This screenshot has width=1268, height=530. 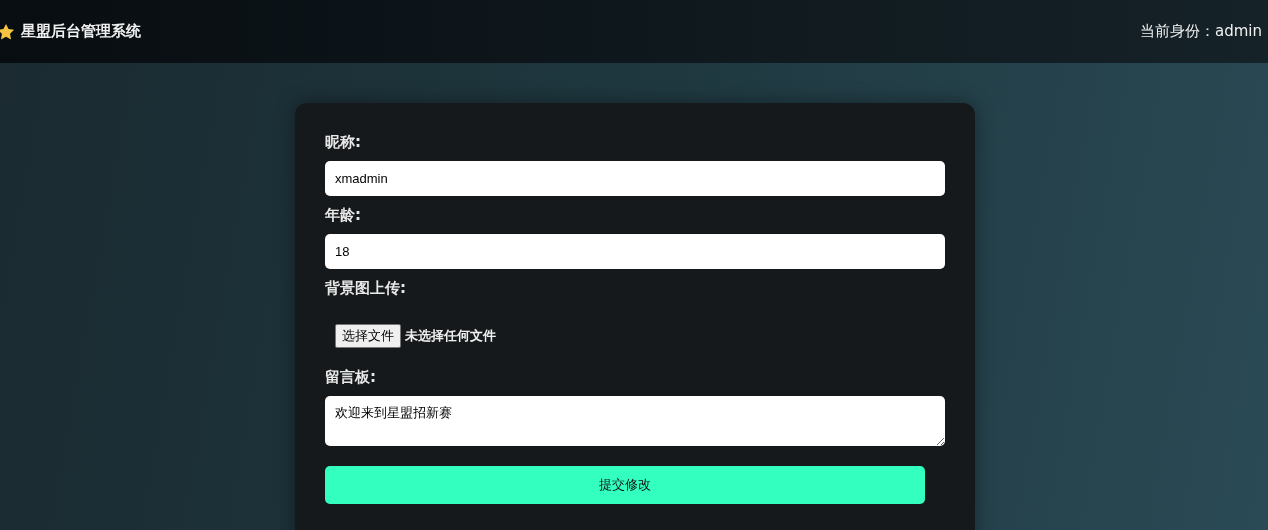 What do you see at coordinates (343, 215) in the screenshot?
I see `field-label: 年龄:` at bounding box center [343, 215].